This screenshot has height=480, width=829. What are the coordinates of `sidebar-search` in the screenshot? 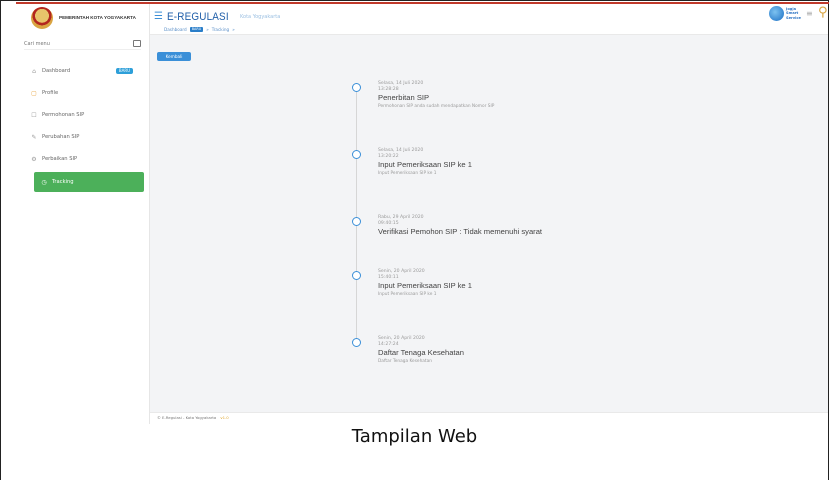 It's located at (82, 44).